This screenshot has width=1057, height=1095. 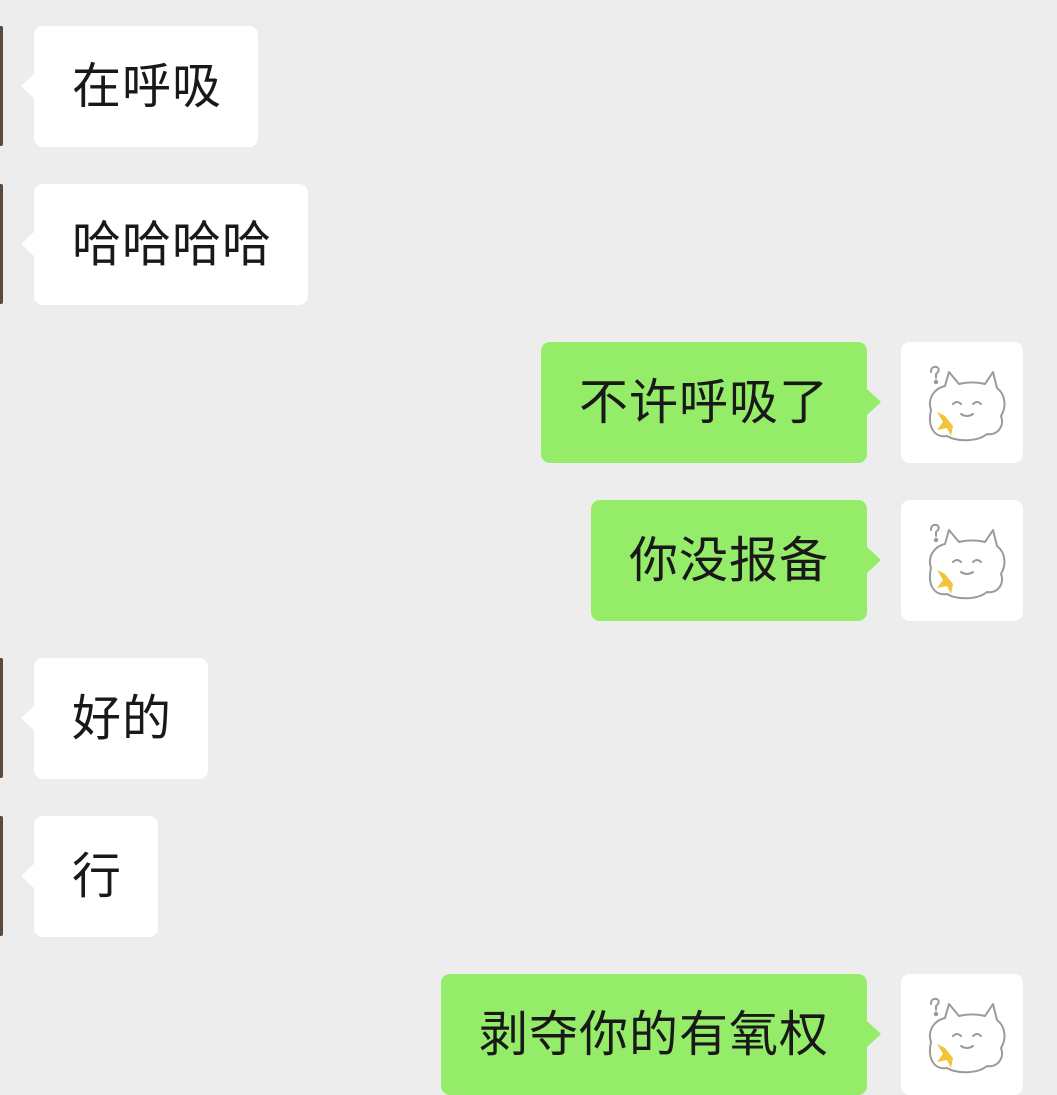 I want to click on message-text: 剥夺你的有氧权, so click(x=653, y=1034).